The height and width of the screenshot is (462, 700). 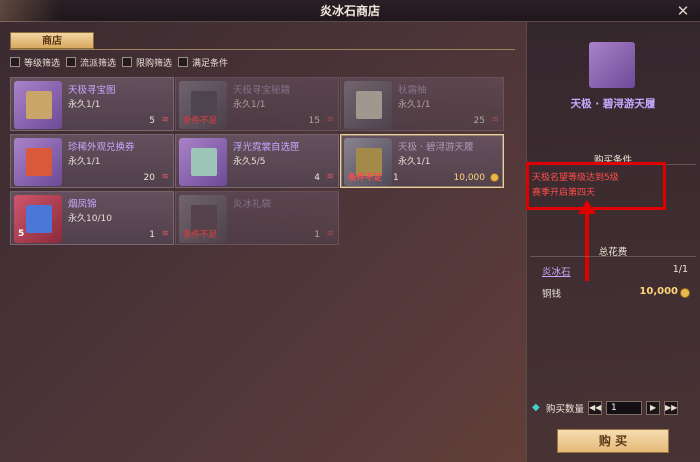 I want to click on item-price: 20, so click(x=149, y=178).